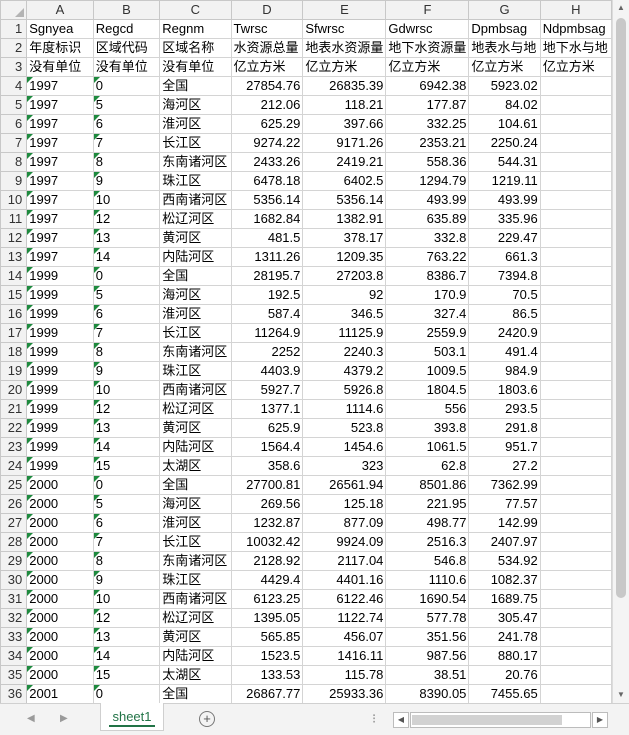  What do you see at coordinates (60, 580) in the screenshot?
I see `cell-a30: 2000` at bounding box center [60, 580].